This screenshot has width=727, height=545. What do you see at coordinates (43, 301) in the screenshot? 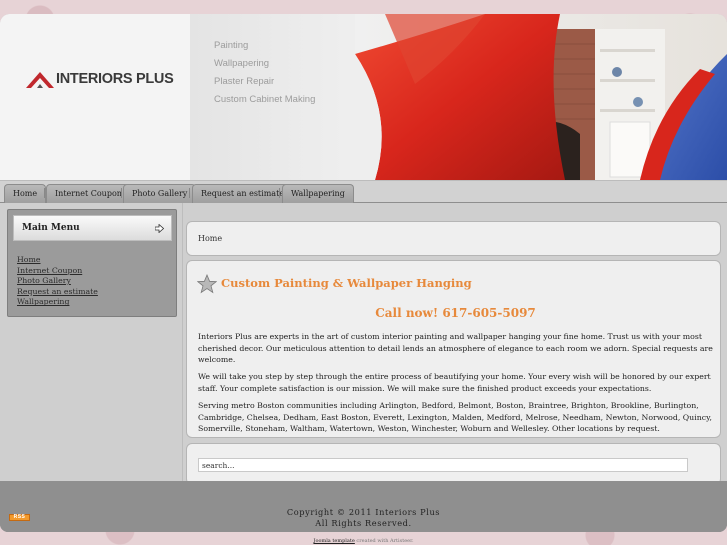
I see `sidebar-item-wallpapering: Wallpapering` at bounding box center [43, 301].